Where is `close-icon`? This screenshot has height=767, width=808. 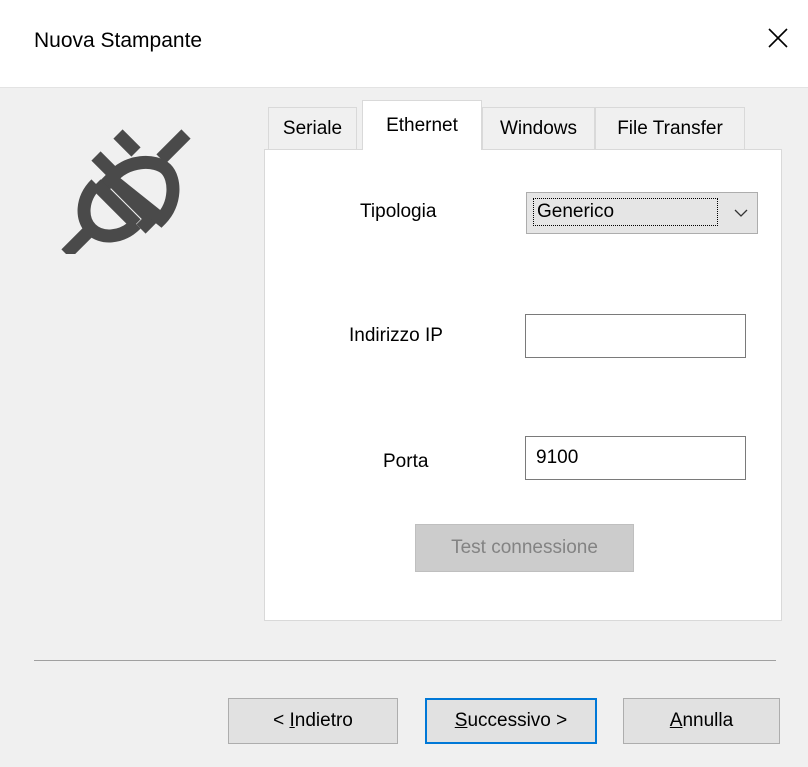 close-icon is located at coordinates (778, 38).